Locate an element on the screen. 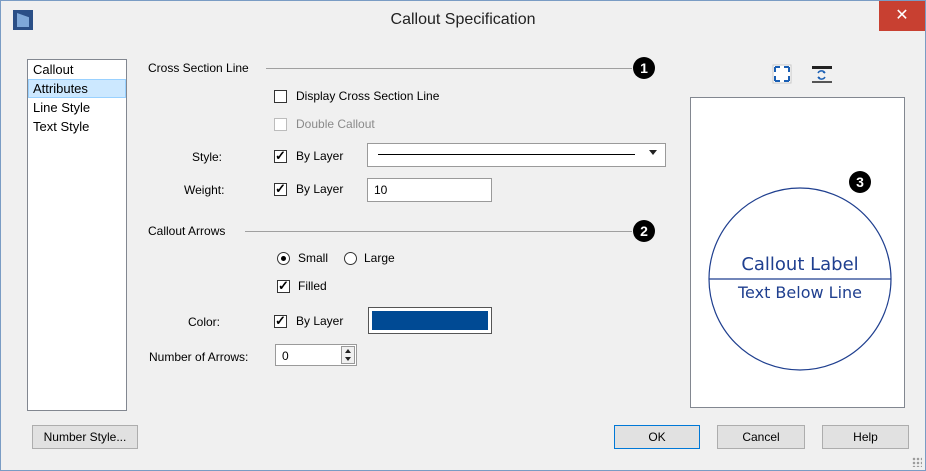 The height and width of the screenshot is (471, 926). color-by-layer-label: By Layer is located at coordinates (320, 321).